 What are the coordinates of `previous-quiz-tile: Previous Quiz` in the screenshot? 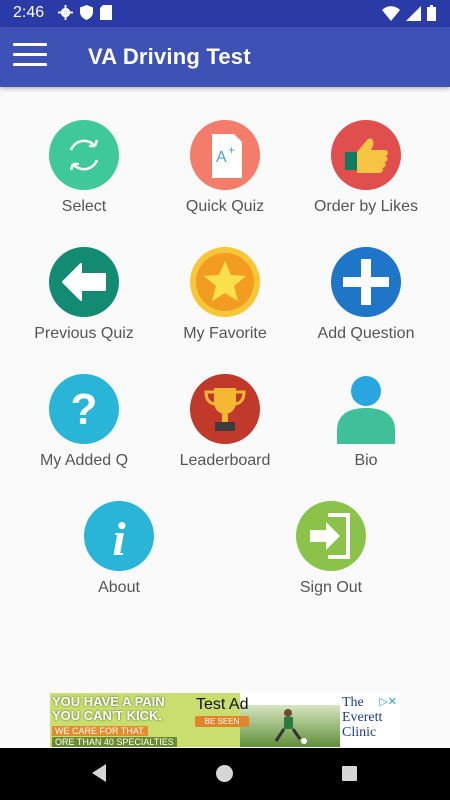 It's located at (84, 295).